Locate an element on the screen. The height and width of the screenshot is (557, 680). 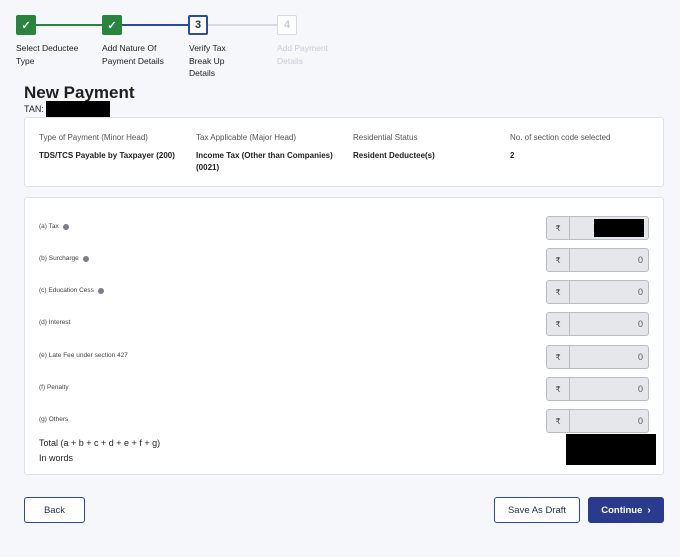
tan-label: TAN: is located at coordinates (34, 109).